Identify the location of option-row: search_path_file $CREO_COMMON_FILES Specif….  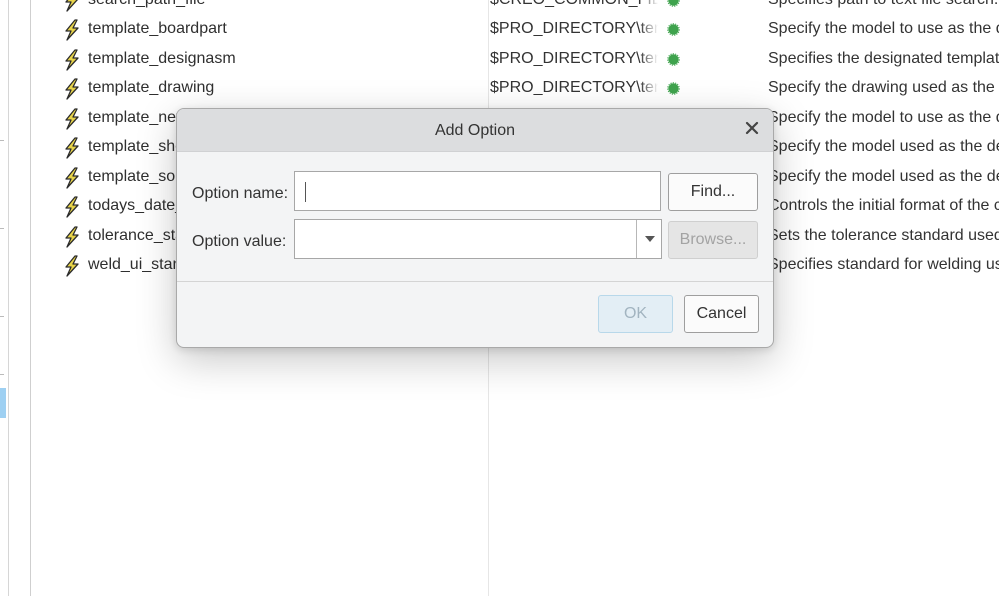
(499, 7).